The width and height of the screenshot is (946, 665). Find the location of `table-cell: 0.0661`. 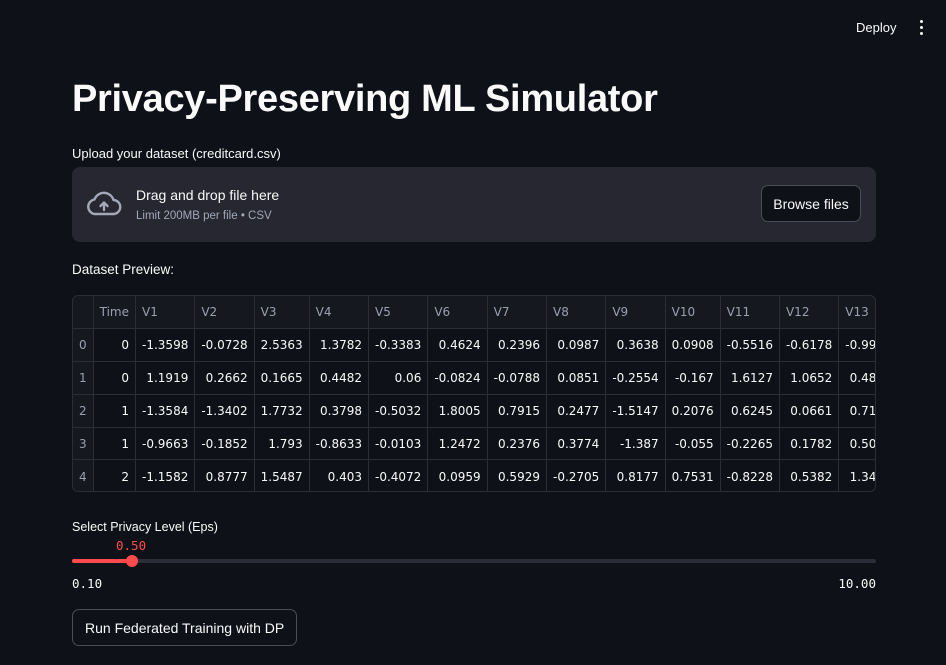

table-cell: 0.0661 is located at coordinates (809, 411).